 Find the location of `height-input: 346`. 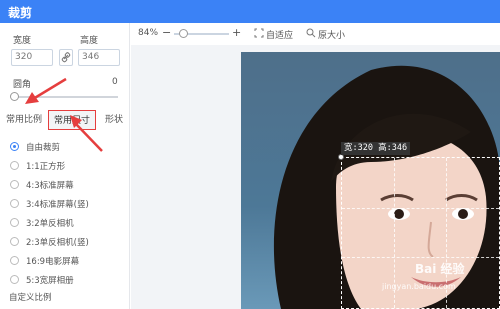

height-input: 346 is located at coordinates (99, 57).